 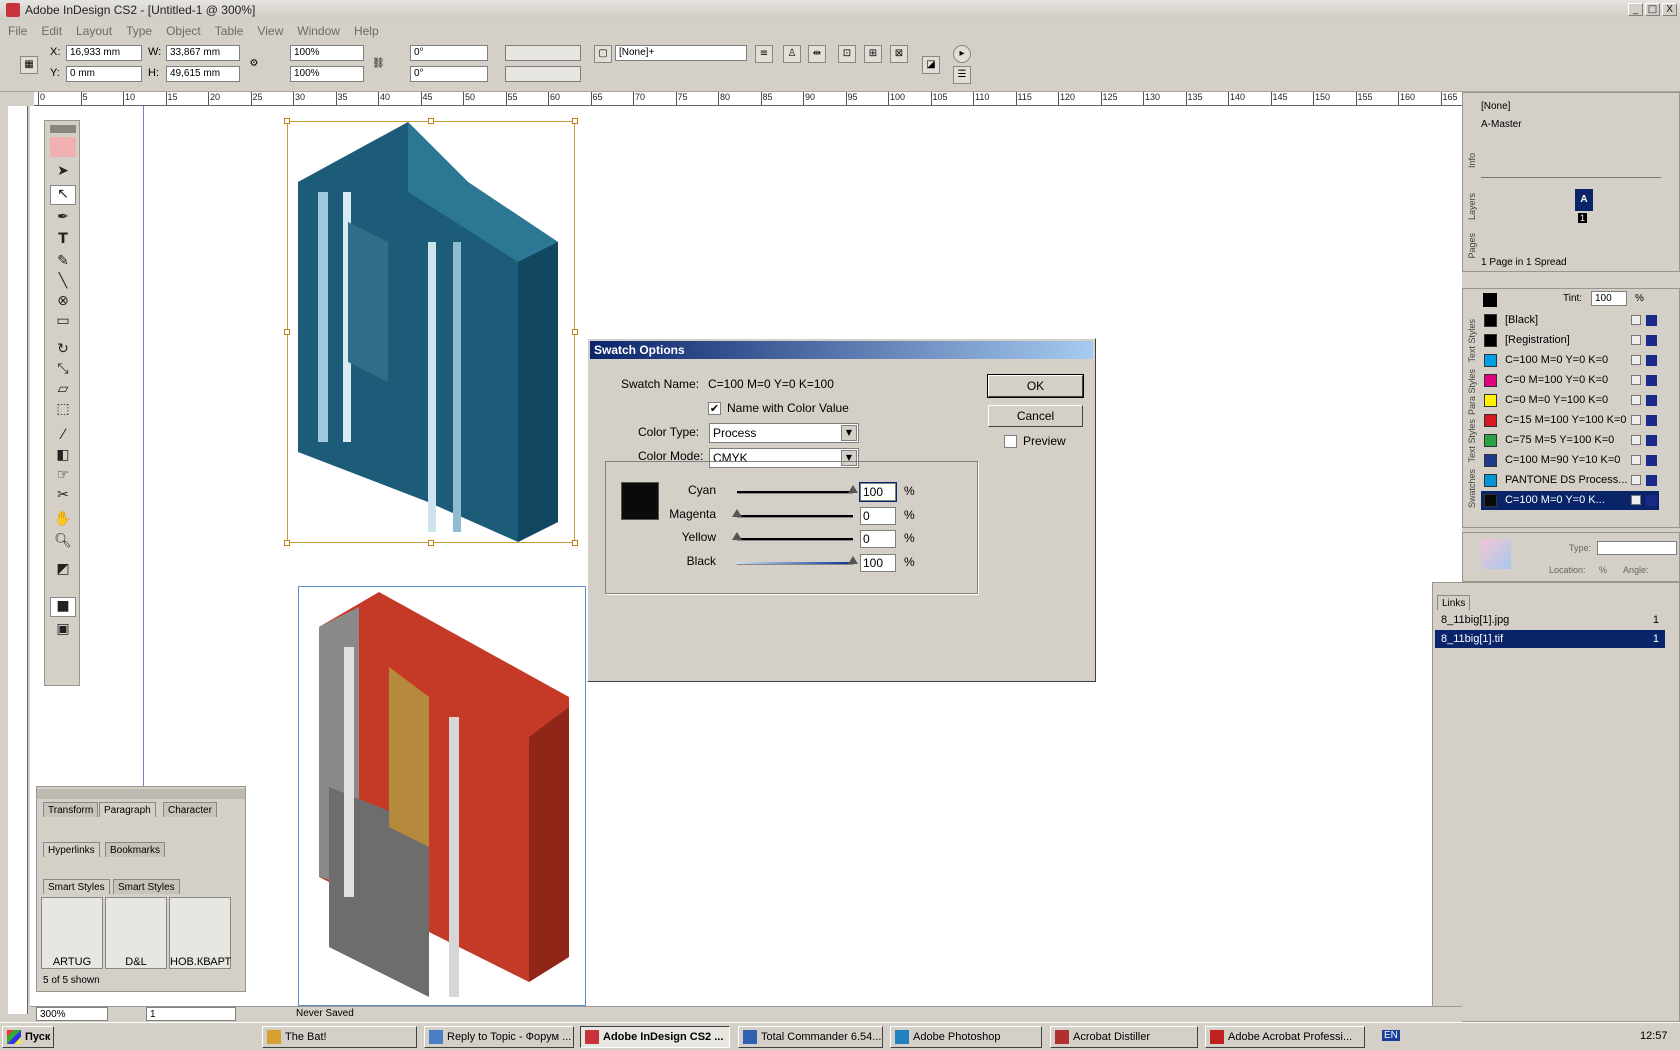 I want to click on close-button: X, so click(x=1669, y=9).